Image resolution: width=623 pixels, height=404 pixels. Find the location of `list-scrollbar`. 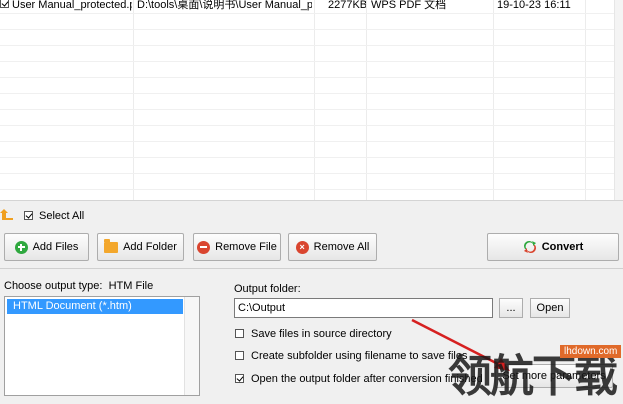

list-scrollbar is located at coordinates (618, 100).